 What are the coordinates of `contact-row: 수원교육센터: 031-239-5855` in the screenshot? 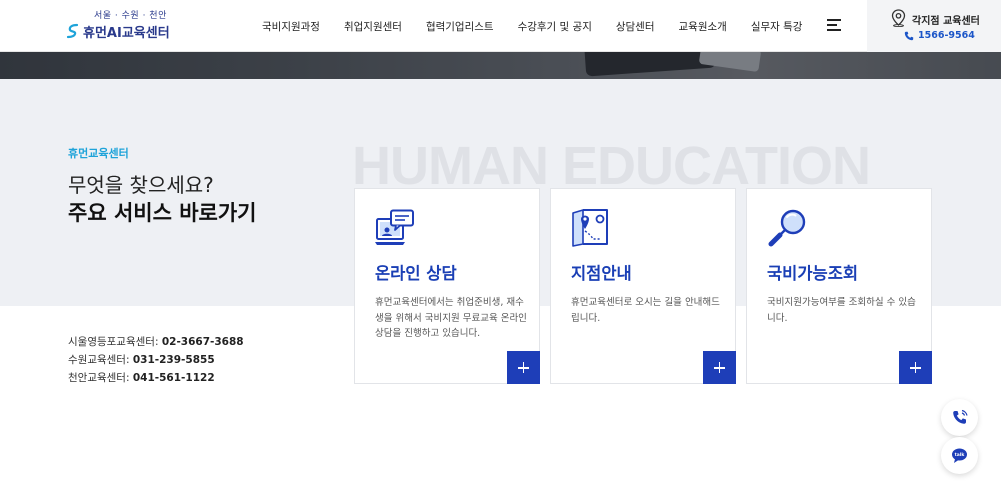 It's located at (156, 360).